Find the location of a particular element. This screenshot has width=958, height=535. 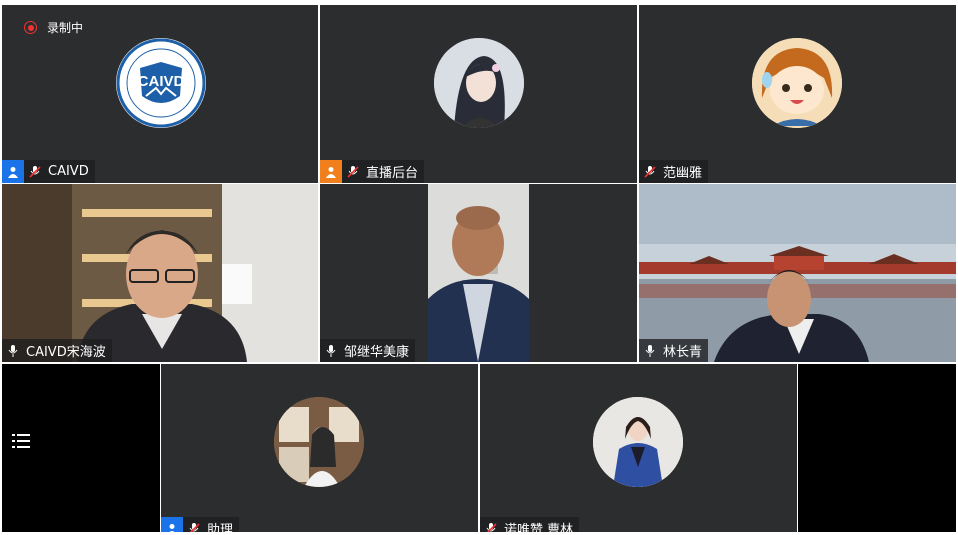

participant-tile-broadcast: 直播后台 is located at coordinates (478, 94).